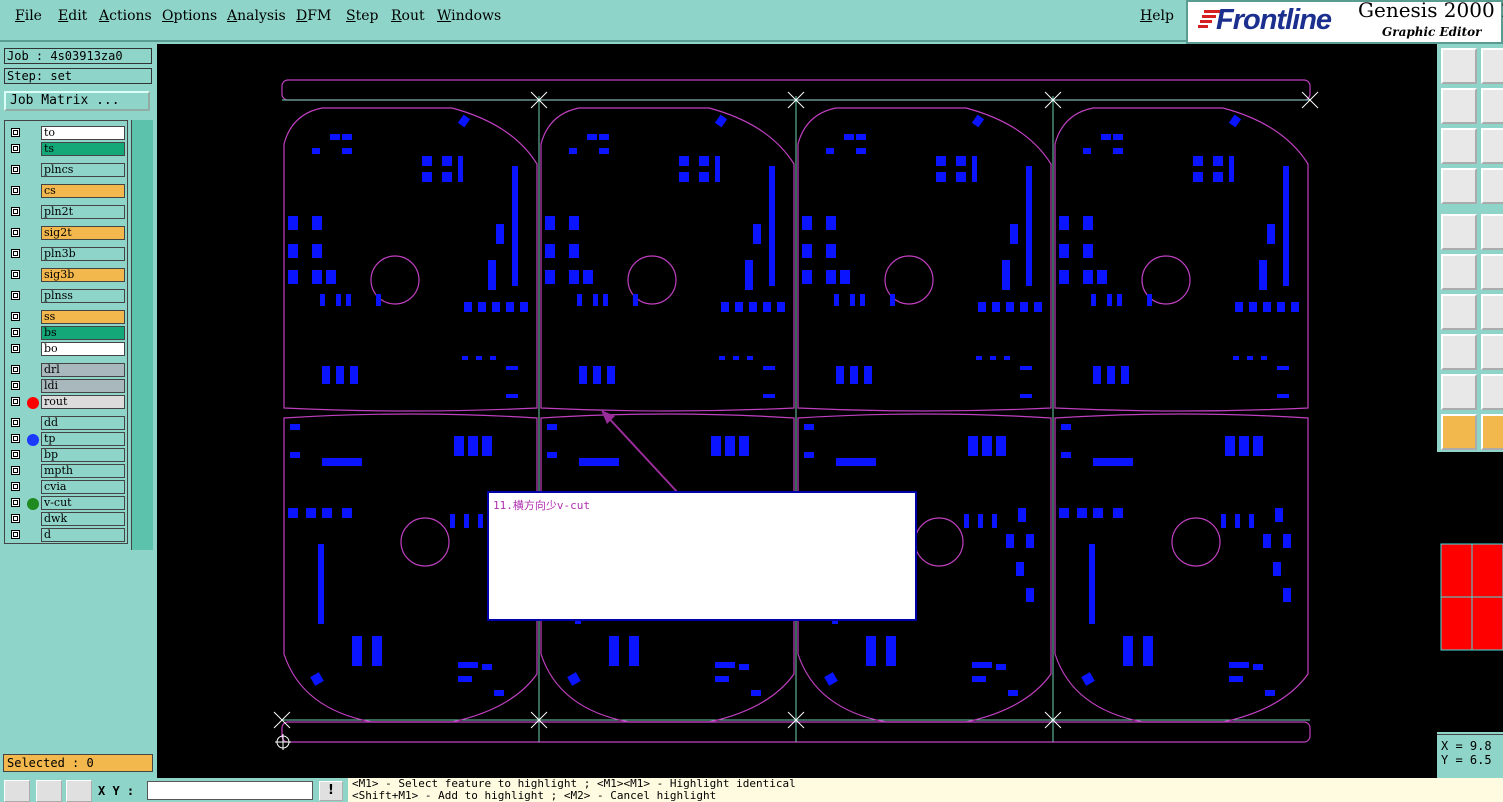  Describe the element at coordinates (67, 170) in the screenshot. I see `layer-row-plncs: plncs` at that location.